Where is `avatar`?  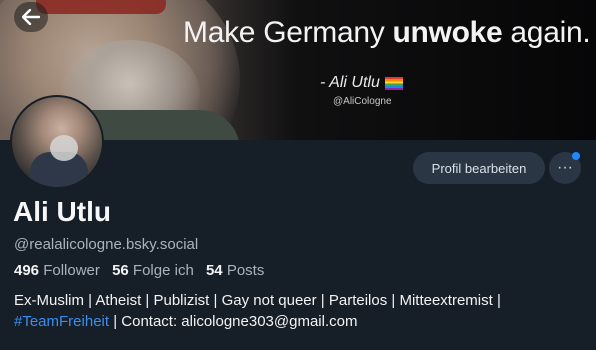
avatar is located at coordinates (57, 142).